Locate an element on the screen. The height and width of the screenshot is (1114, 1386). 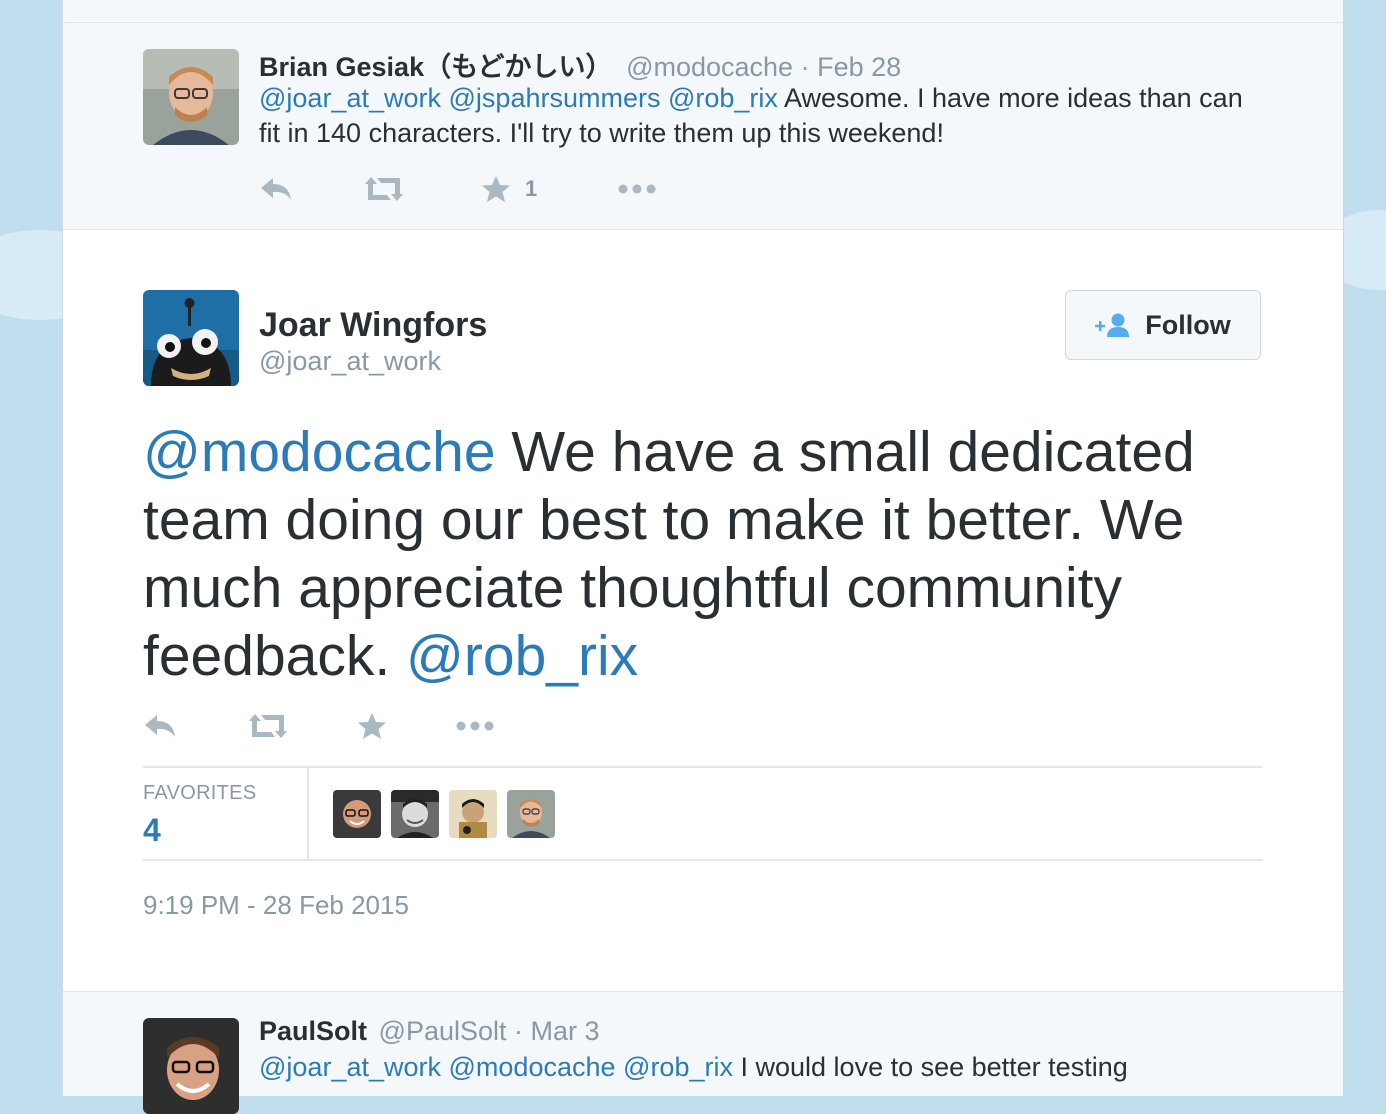
previous-tweet-edge is located at coordinates (703, 11).